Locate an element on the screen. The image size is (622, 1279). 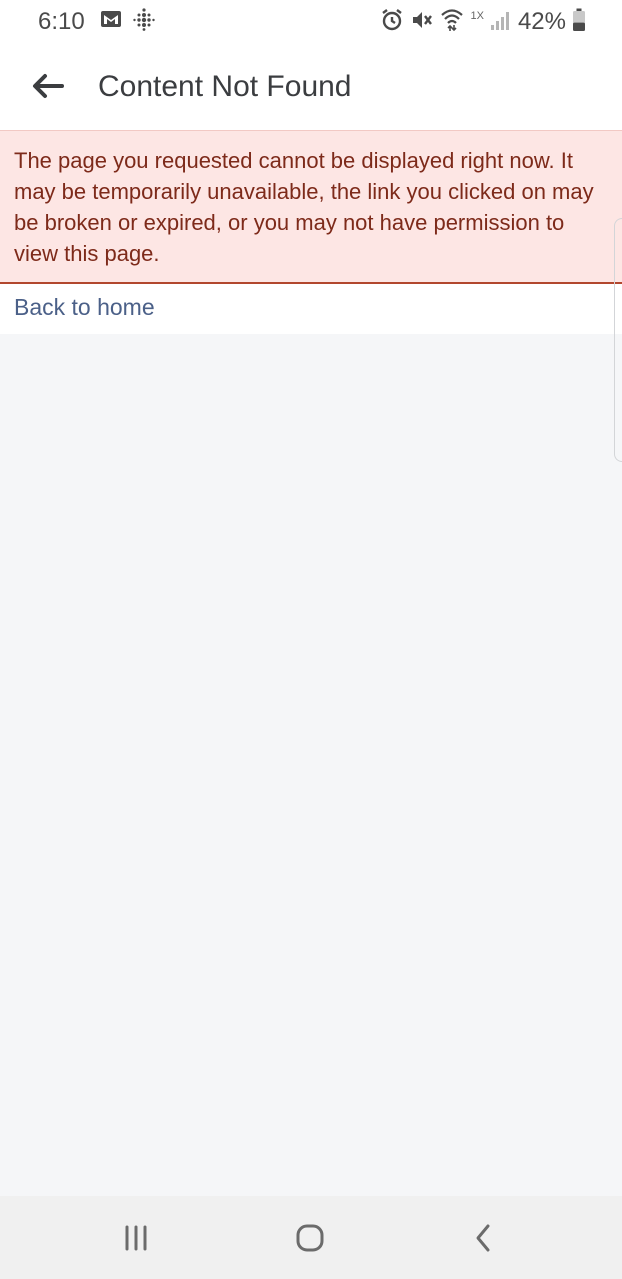
recent-apps-icon is located at coordinates (136, 1238).